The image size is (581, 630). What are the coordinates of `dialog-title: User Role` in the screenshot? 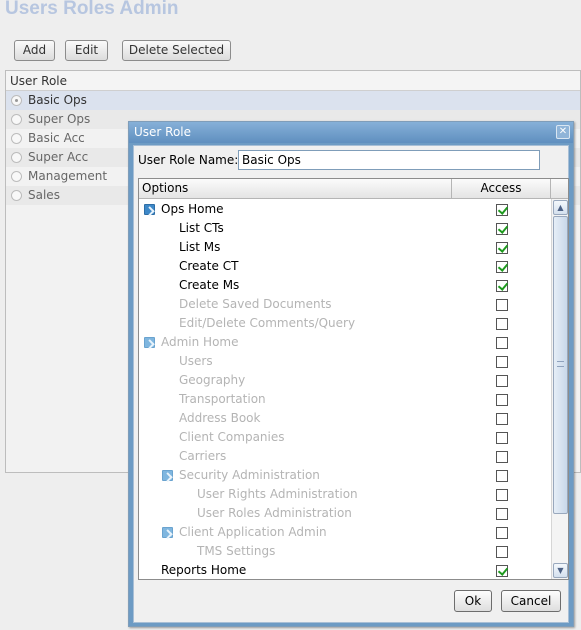 It's located at (163, 132).